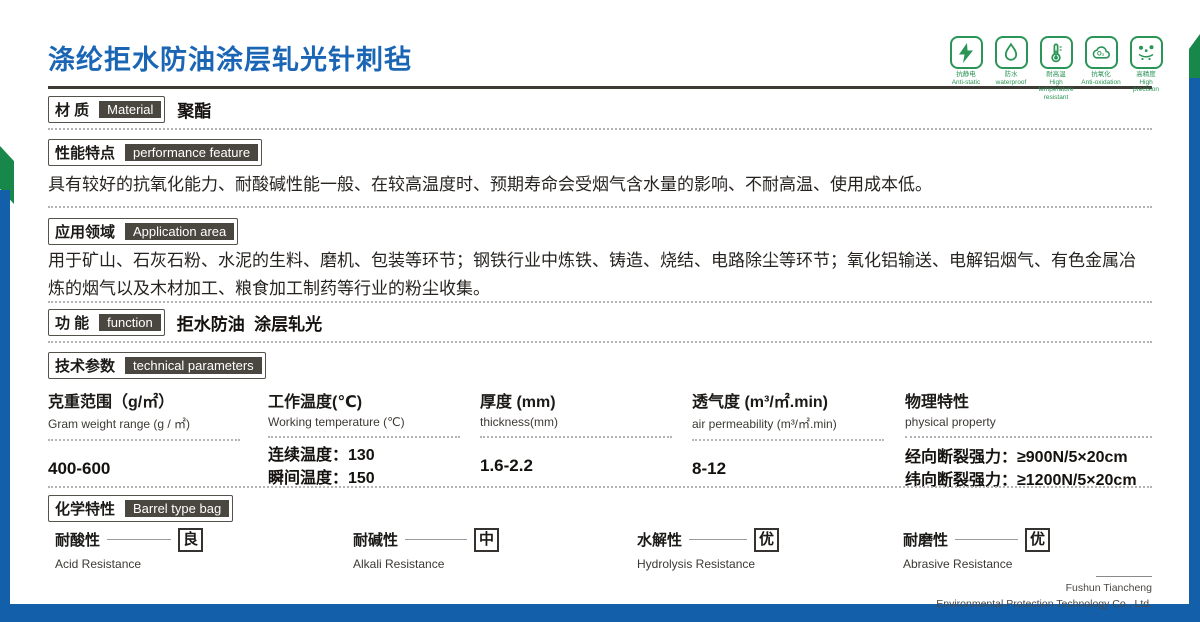 The image size is (1200, 622). What do you see at coordinates (937, 402) in the screenshot?
I see `tech-col-title: 物理特性` at bounding box center [937, 402].